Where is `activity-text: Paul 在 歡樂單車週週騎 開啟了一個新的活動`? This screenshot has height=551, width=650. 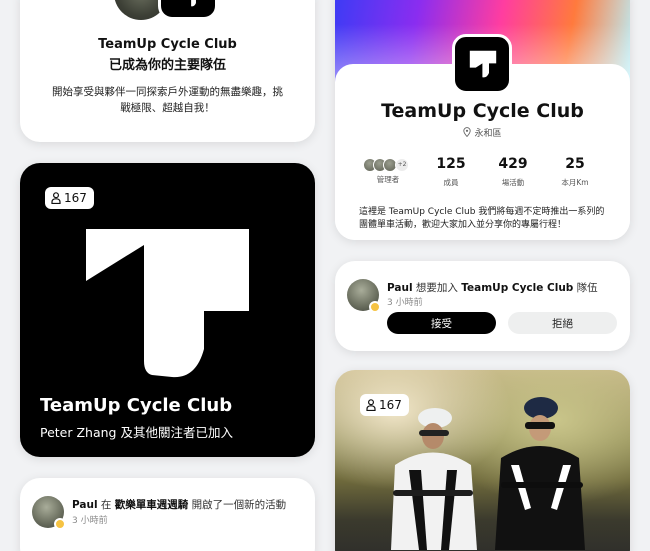 activity-text: Paul 在 歡樂單車週週騎 開啟了一個新的活動 is located at coordinates (179, 504).